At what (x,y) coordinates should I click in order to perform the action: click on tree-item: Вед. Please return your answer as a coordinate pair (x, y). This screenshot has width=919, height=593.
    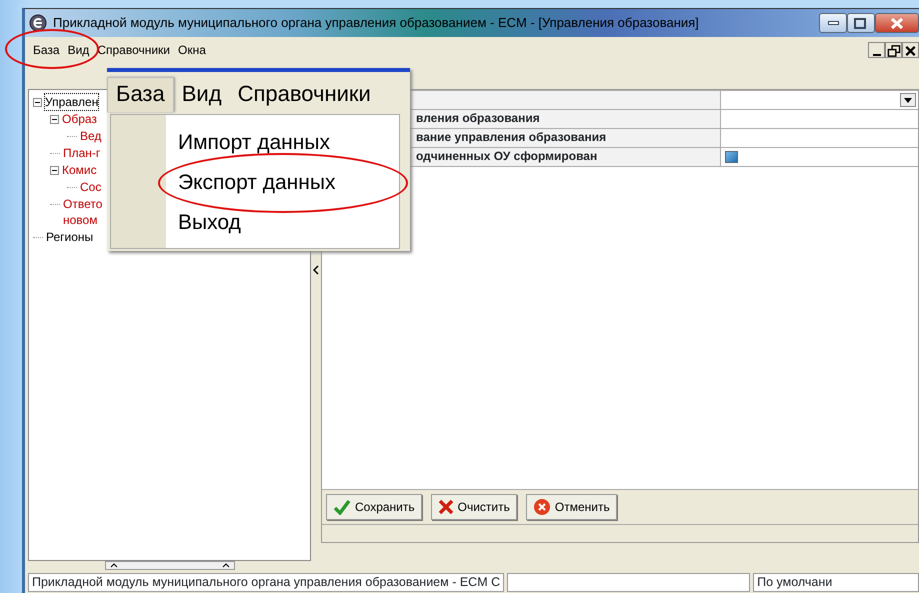
    Looking at the image, I should click on (101, 136).